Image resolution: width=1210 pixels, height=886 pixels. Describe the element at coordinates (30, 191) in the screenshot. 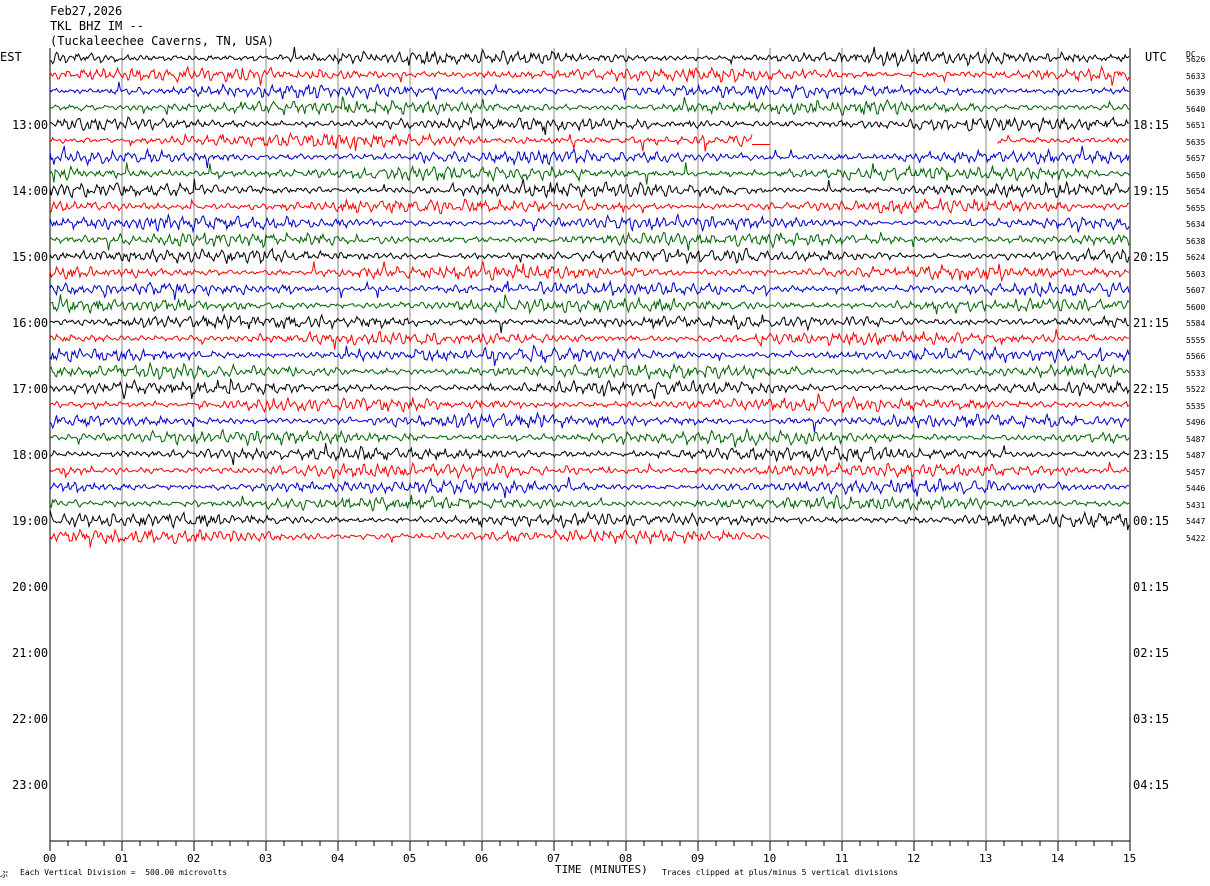

I see `left-hour-label: 14:00` at that location.